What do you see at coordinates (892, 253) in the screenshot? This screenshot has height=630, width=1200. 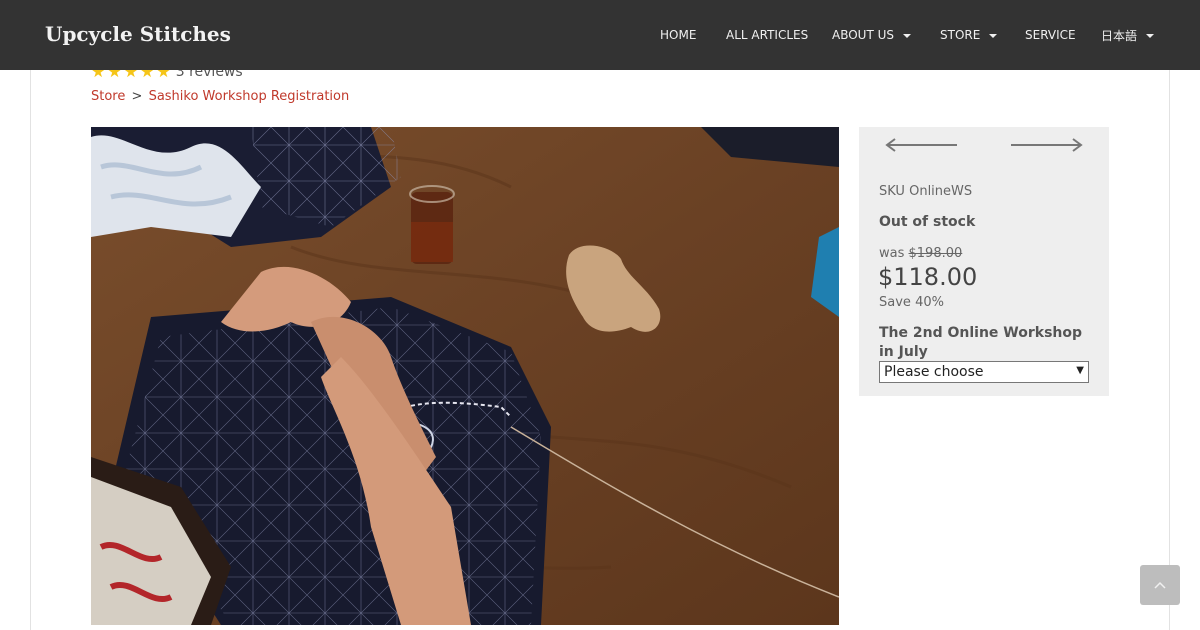 I see `was-label: was` at bounding box center [892, 253].